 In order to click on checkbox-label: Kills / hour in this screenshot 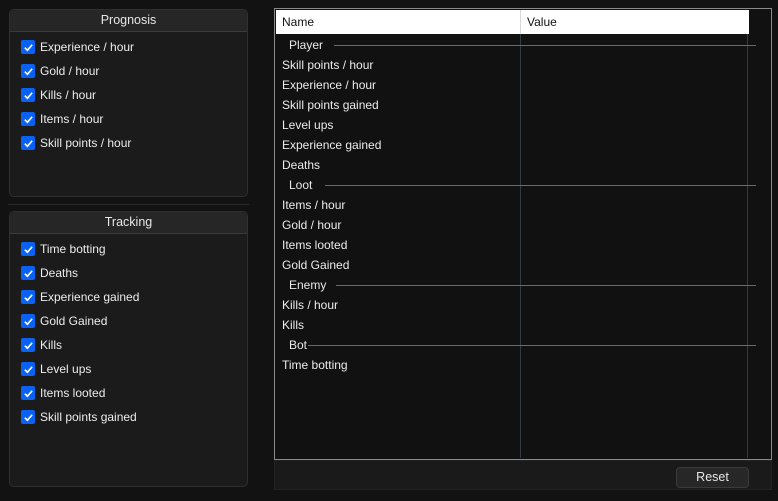, I will do `click(68, 95)`.